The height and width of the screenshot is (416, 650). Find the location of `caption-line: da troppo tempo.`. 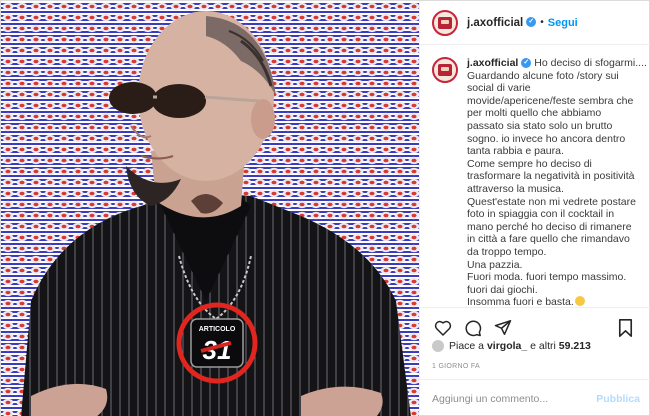

caption-line: da troppo tempo. is located at coordinates (507, 251).